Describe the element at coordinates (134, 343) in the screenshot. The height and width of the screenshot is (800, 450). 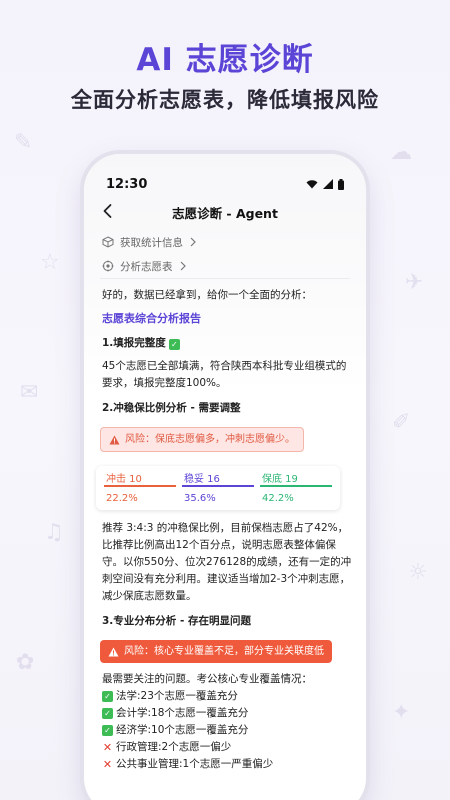
I see `section-title-text: 1.填报完整度` at that location.